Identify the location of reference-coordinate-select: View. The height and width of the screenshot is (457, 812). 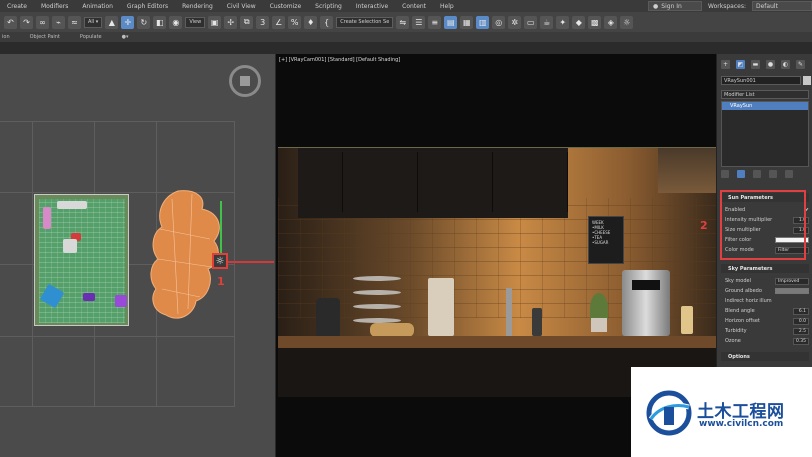
(195, 22).